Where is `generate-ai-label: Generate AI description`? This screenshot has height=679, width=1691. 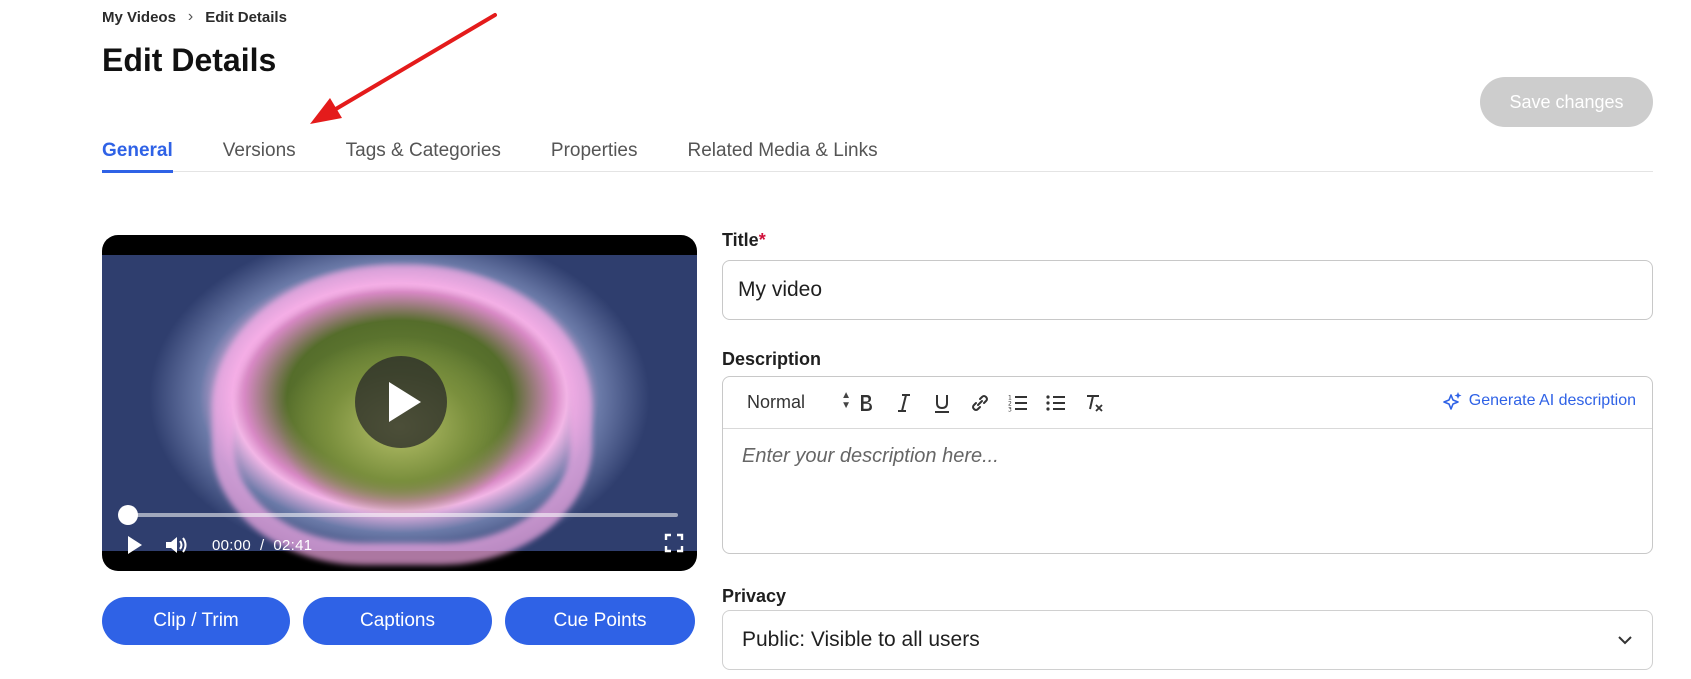 generate-ai-label: Generate AI description is located at coordinates (1552, 400).